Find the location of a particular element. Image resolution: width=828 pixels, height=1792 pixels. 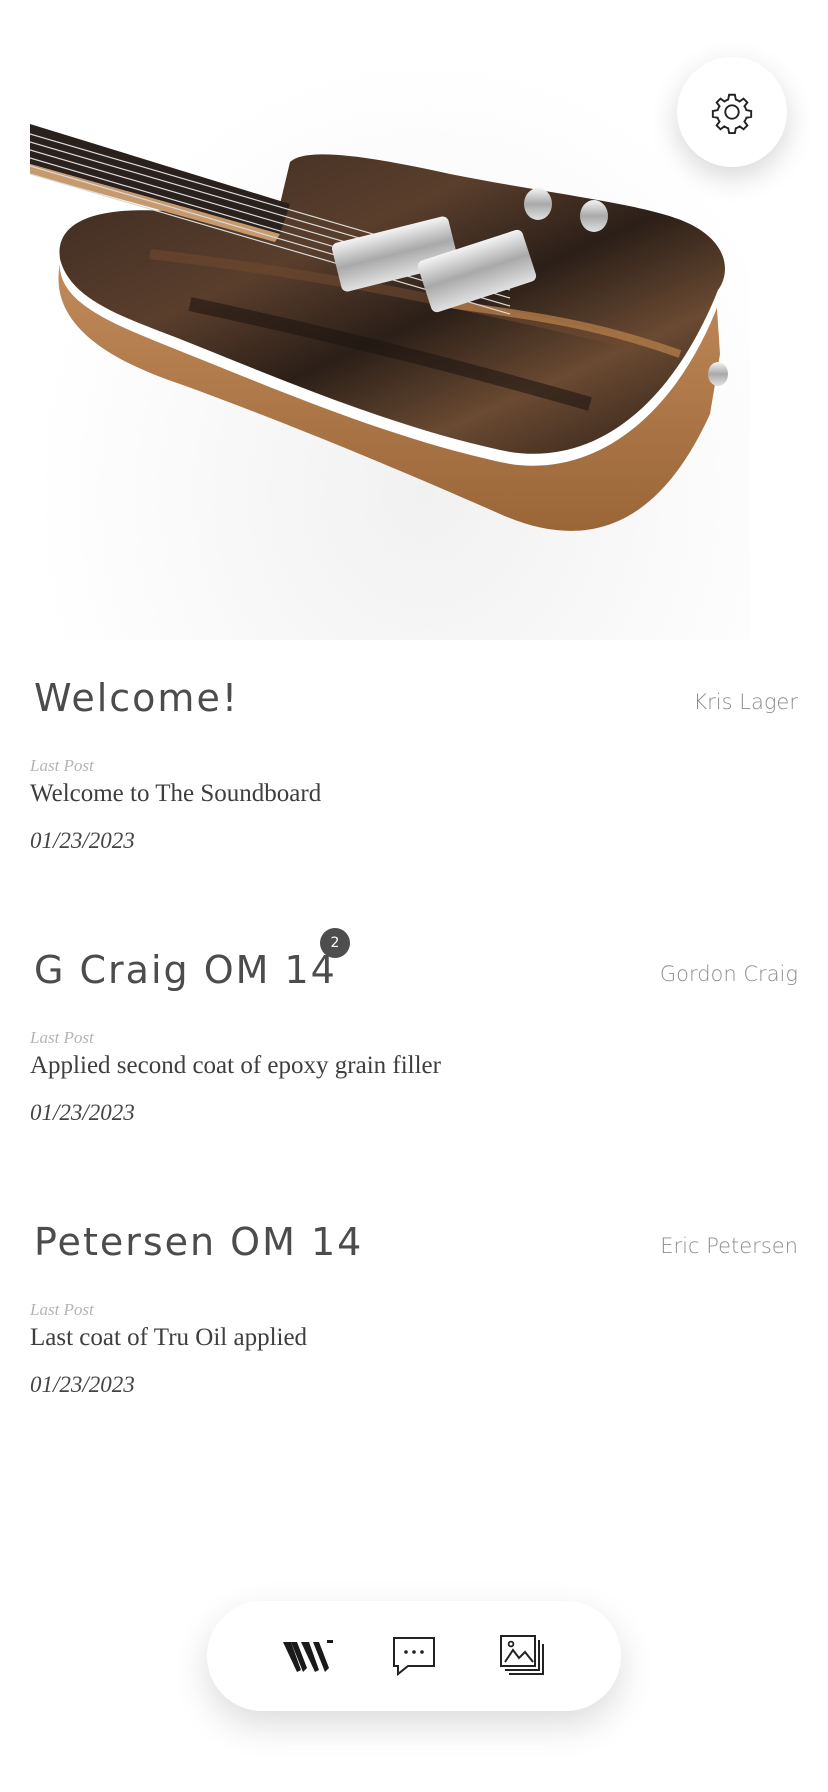

nav-home-button is located at coordinates (307, 1656).